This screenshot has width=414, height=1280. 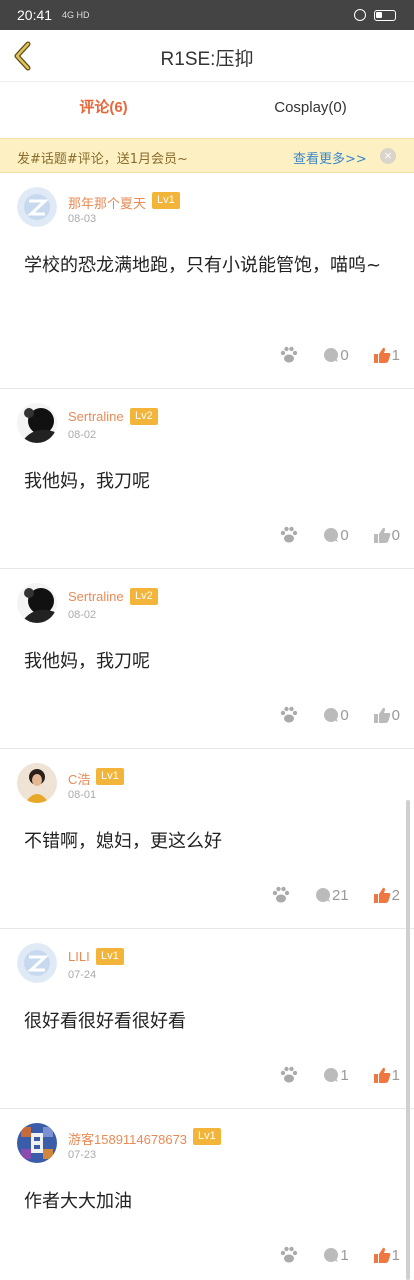 I want to click on close-icon: ×, so click(x=388, y=156).